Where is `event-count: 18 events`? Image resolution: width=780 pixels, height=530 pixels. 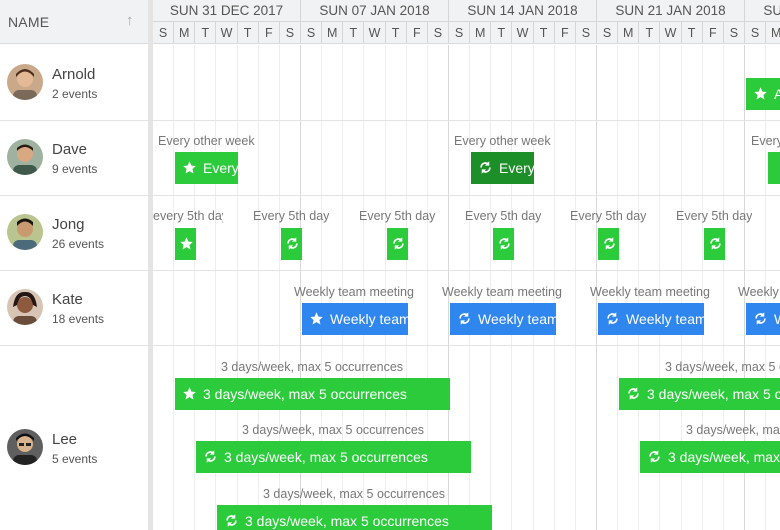 event-count: 18 events is located at coordinates (78, 319).